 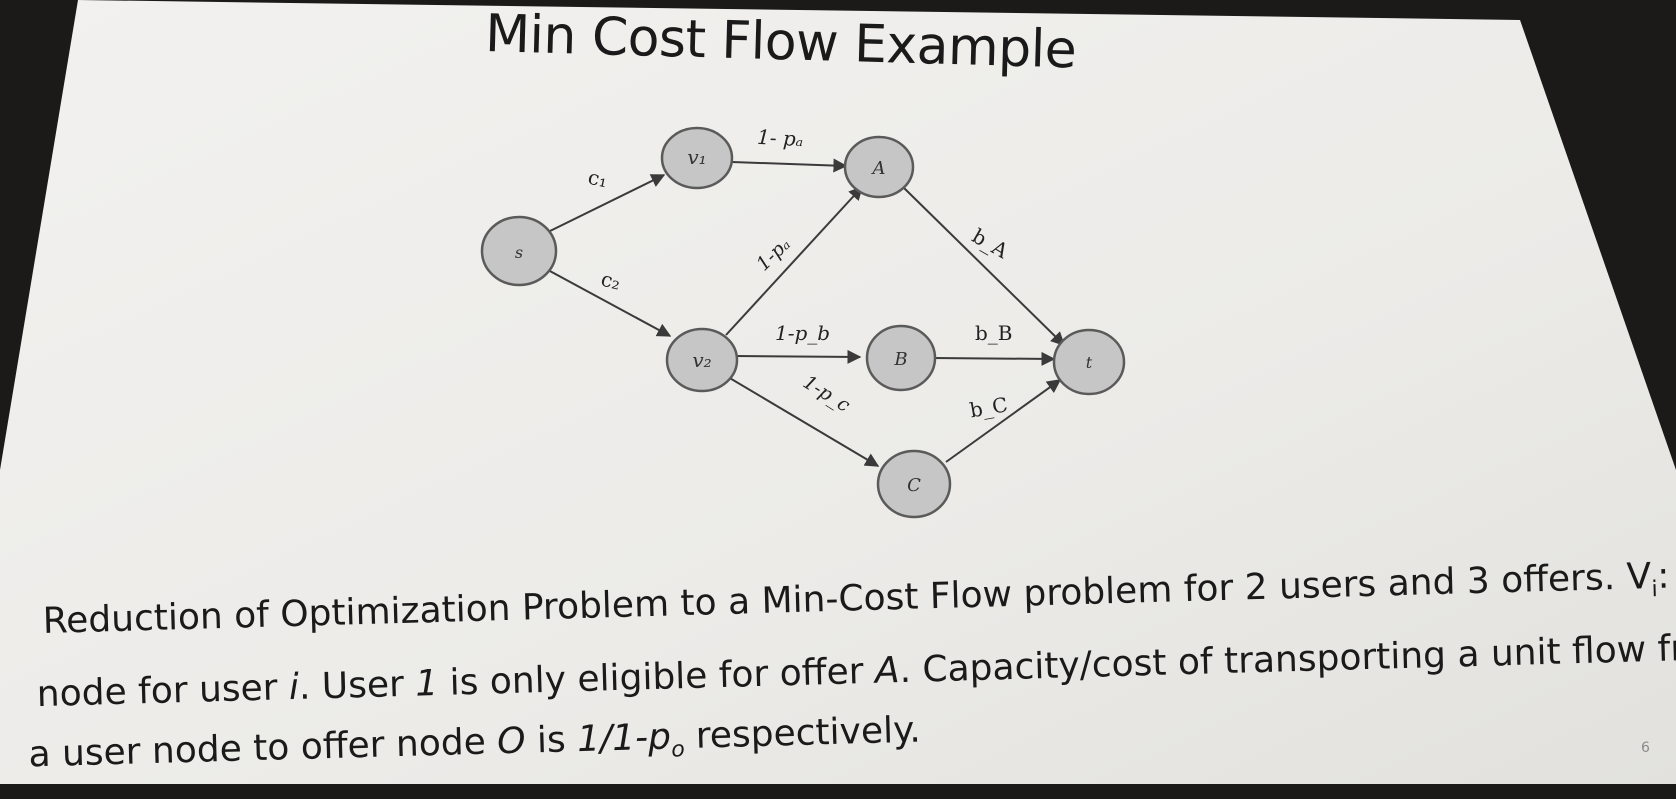 What do you see at coordinates (994, 333) in the screenshot?
I see `edge-B-t-label: b_B` at bounding box center [994, 333].